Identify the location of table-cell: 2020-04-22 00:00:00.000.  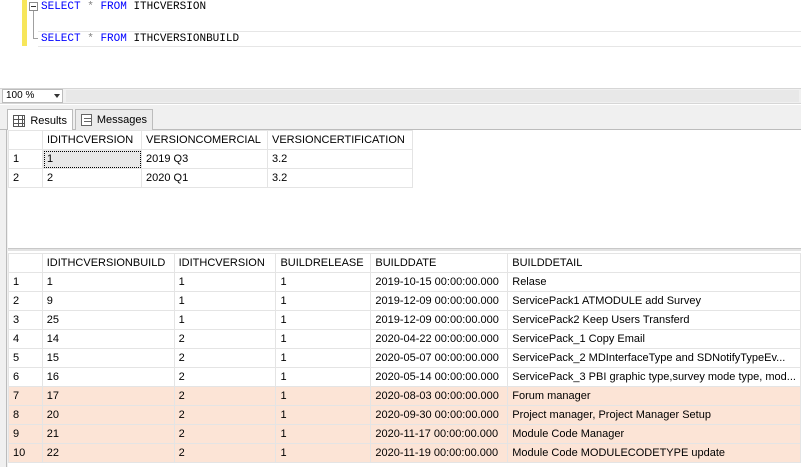
(439, 339).